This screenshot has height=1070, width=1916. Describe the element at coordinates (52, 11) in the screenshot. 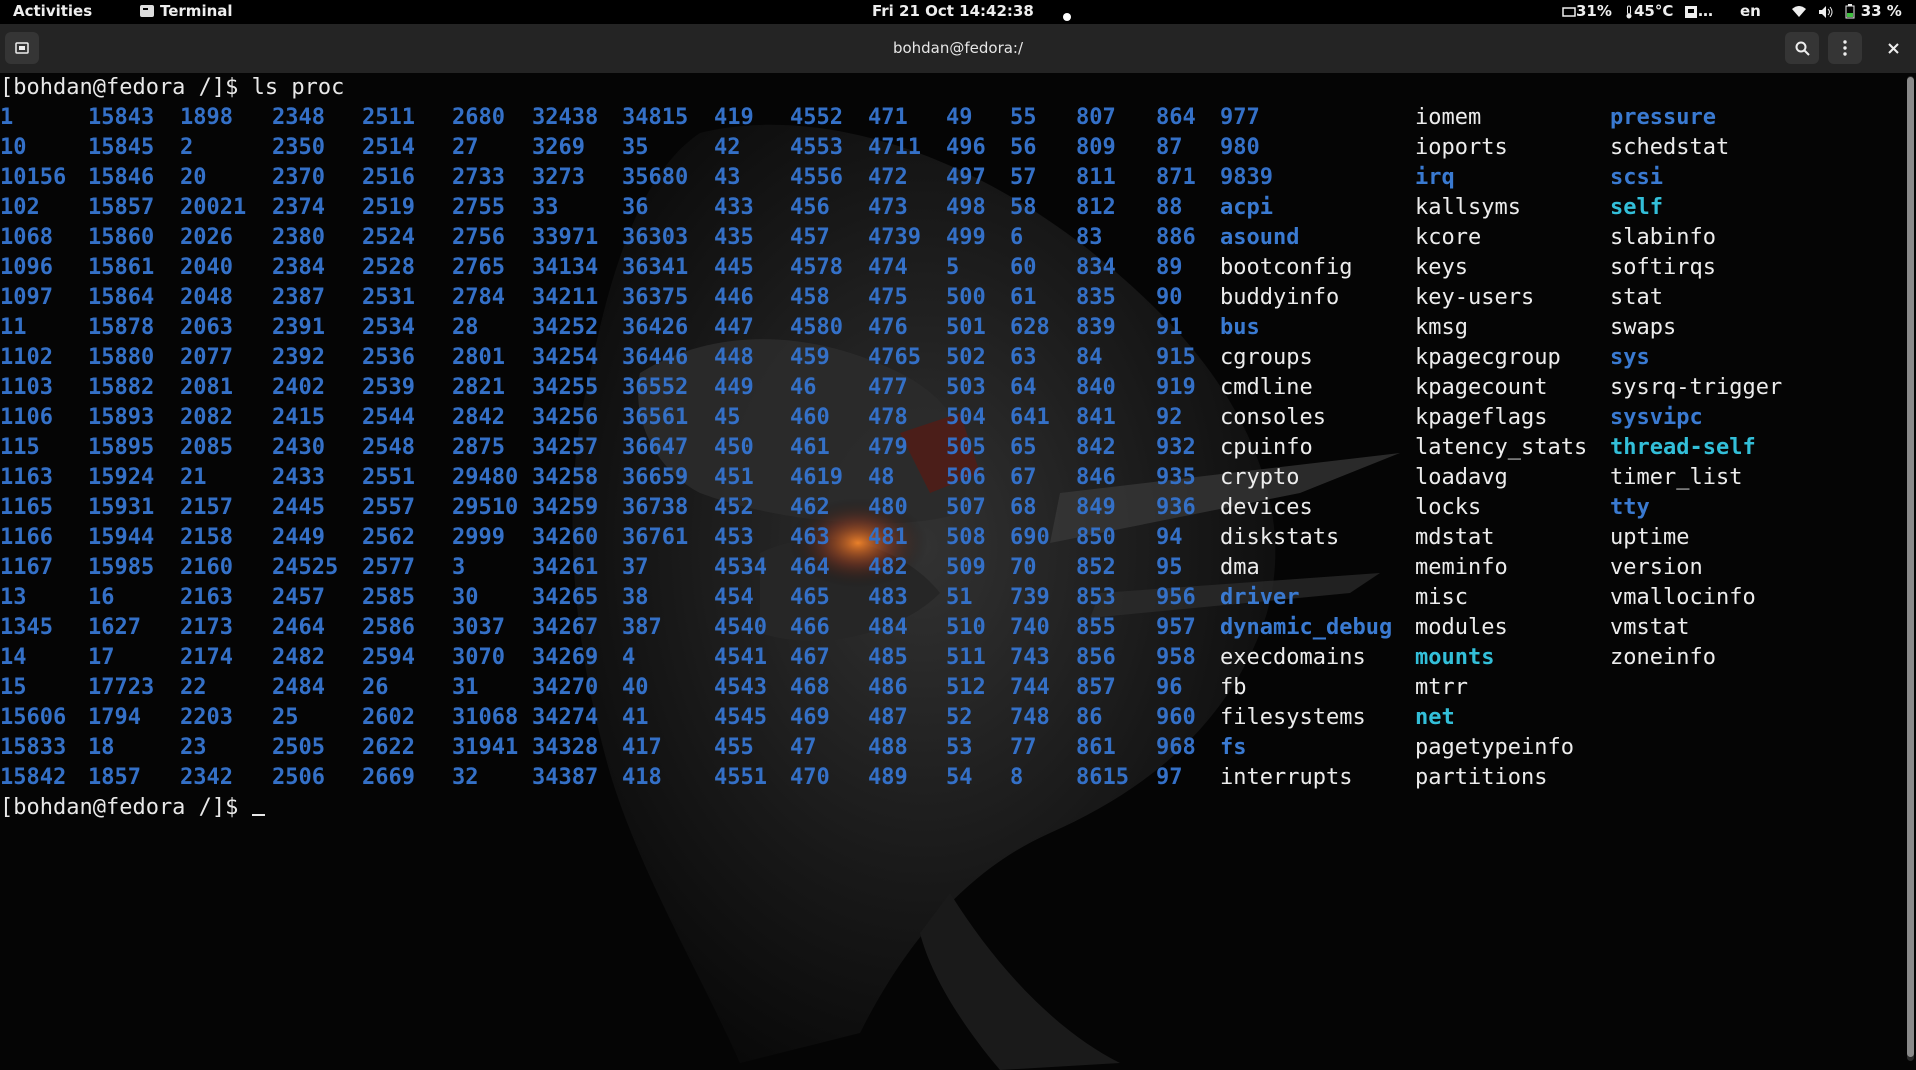

I see `activities-button: Activities` at that location.